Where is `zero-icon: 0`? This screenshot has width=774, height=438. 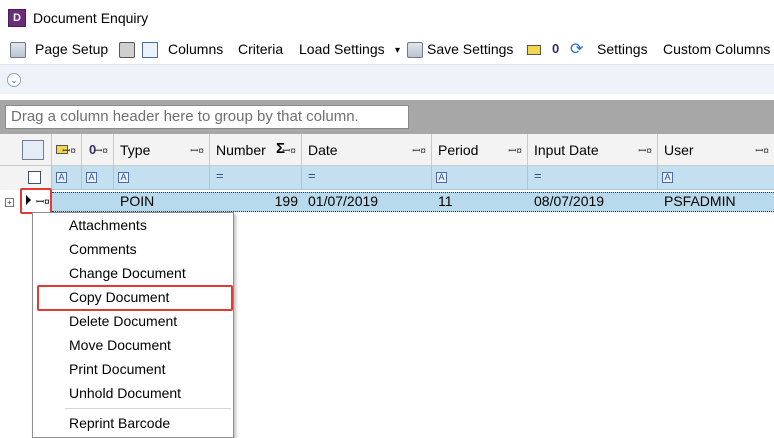
zero-icon: 0 is located at coordinates (555, 48).